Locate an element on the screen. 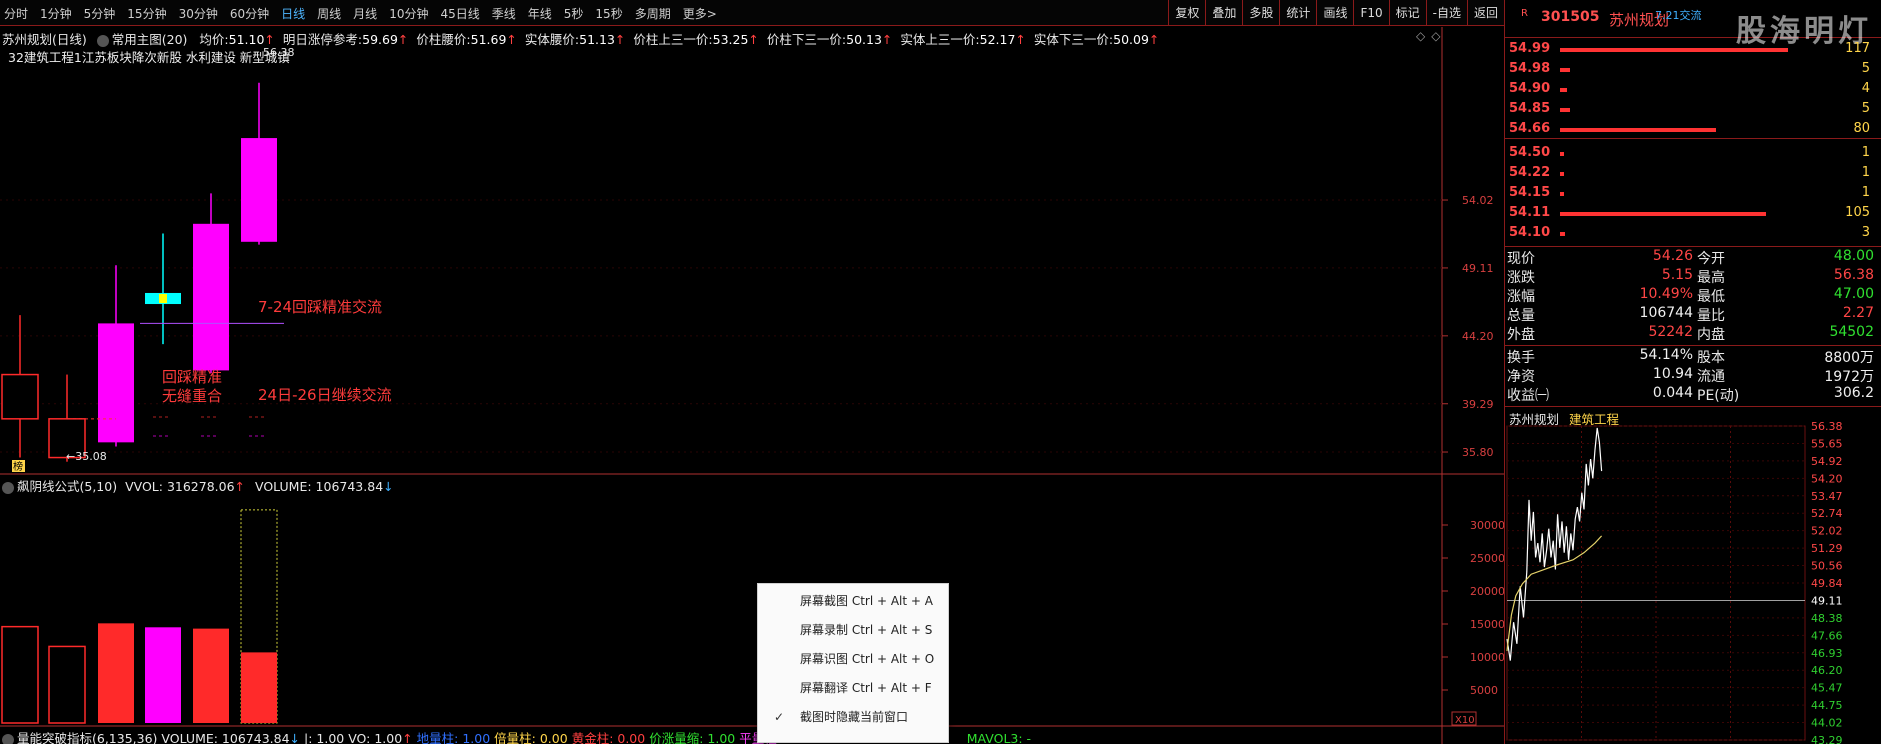  order-book-row: 54.11 105 is located at coordinates (1693, 214).